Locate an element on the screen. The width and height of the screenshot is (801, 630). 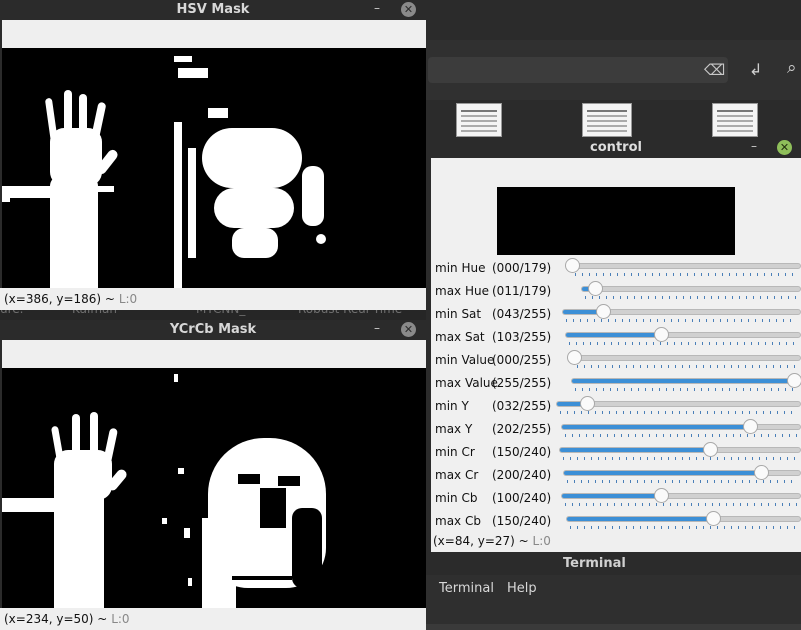
slider-label: min Sat is located at coordinates (458, 314).